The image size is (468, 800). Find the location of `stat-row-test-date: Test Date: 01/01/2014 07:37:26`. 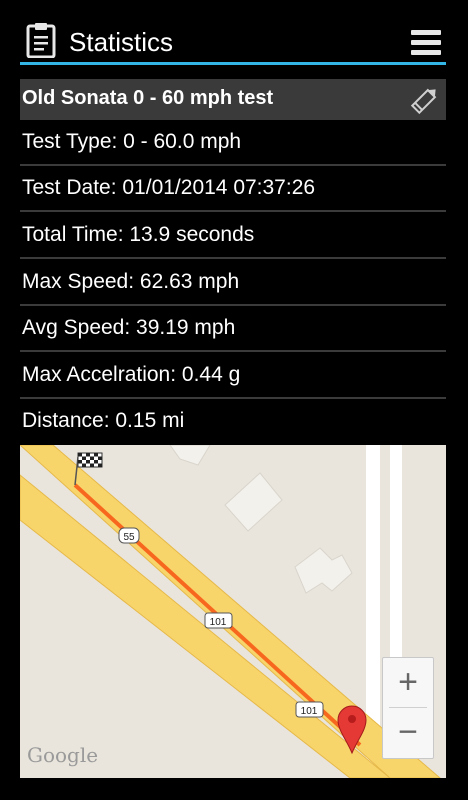

stat-row-test-date: Test Date: 01/01/2014 07:37:26 is located at coordinates (233, 189).